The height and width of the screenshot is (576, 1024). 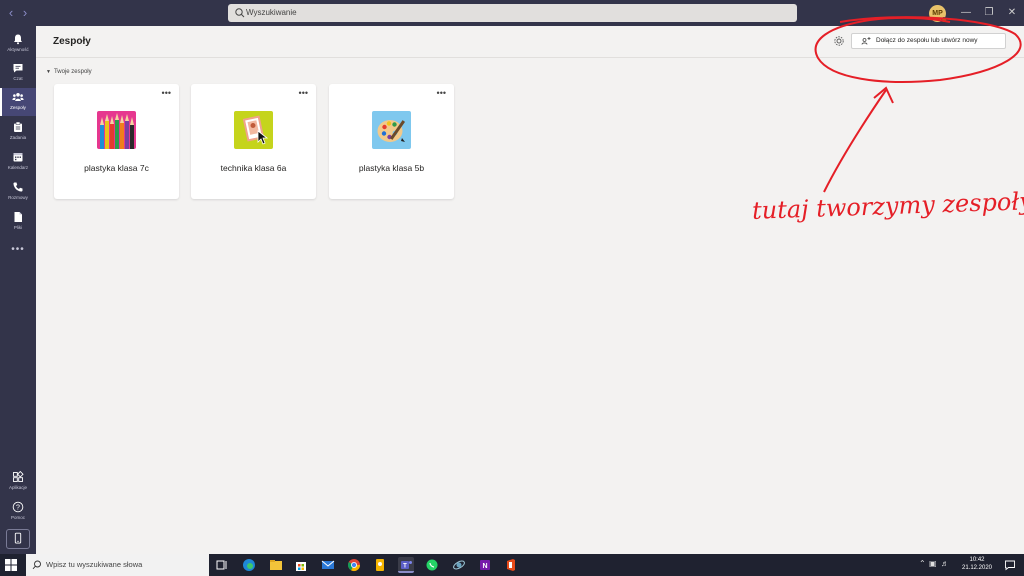 What do you see at coordinates (25, 13) in the screenshot?
I see `forward-arrow-icon: ›` at bounding box center [25, 13].